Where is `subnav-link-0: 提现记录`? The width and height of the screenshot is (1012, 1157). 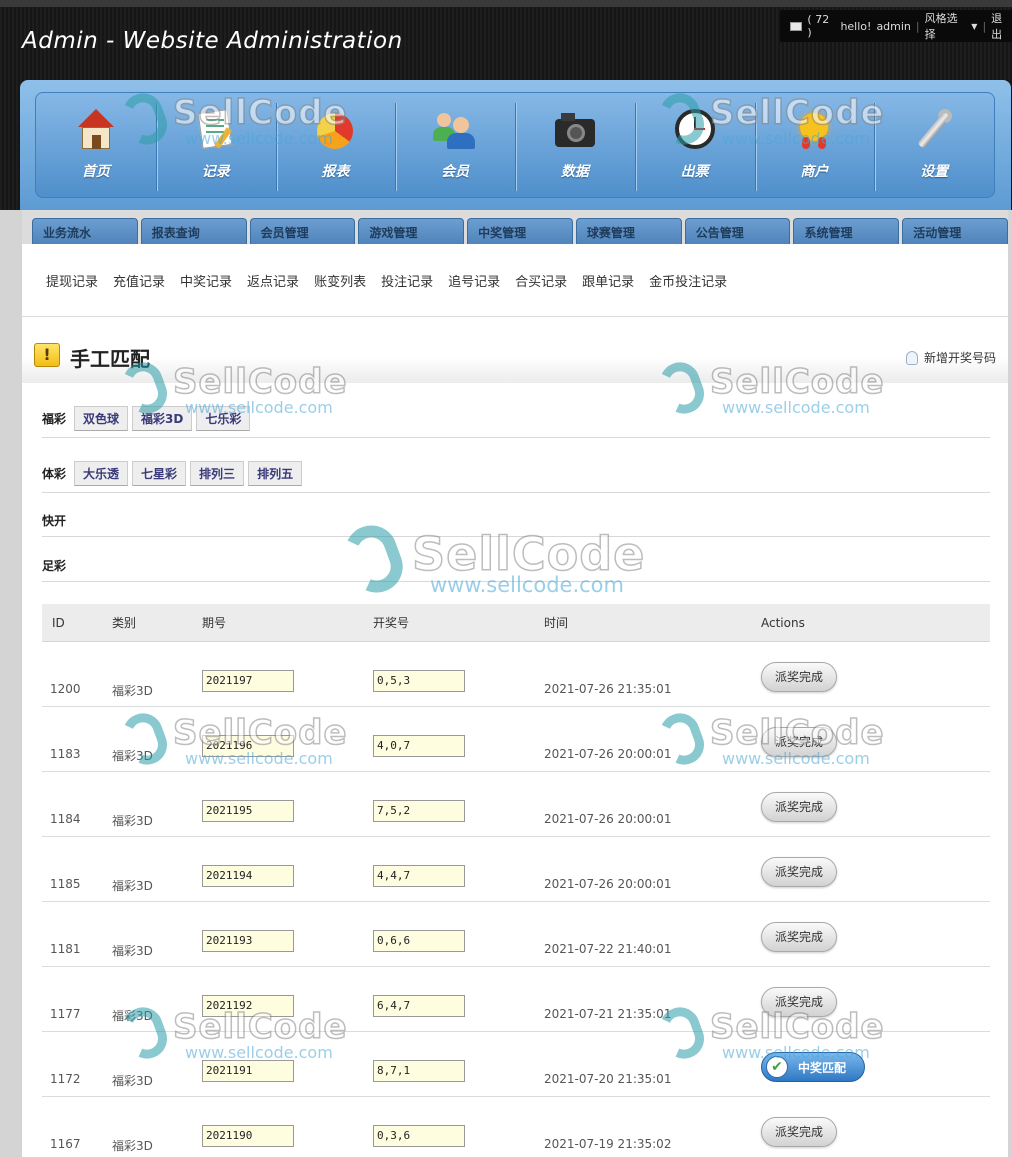 subnav-link-0: 提现记录 is located at coordinates (72, 280).